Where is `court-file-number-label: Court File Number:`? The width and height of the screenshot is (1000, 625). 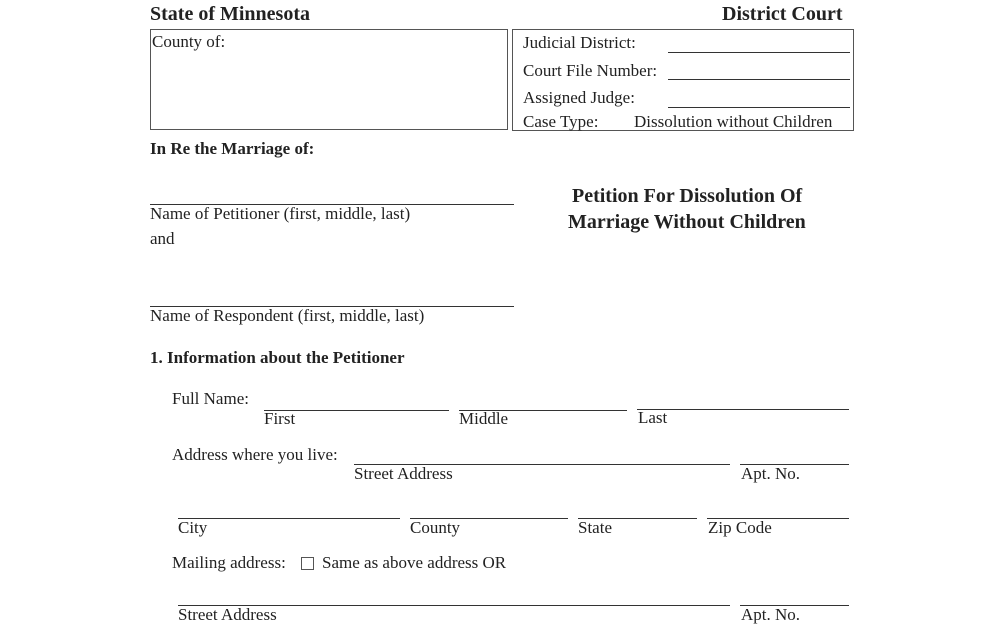
court-file-number-label: Court File Number: is located at coordinates (590, 70).